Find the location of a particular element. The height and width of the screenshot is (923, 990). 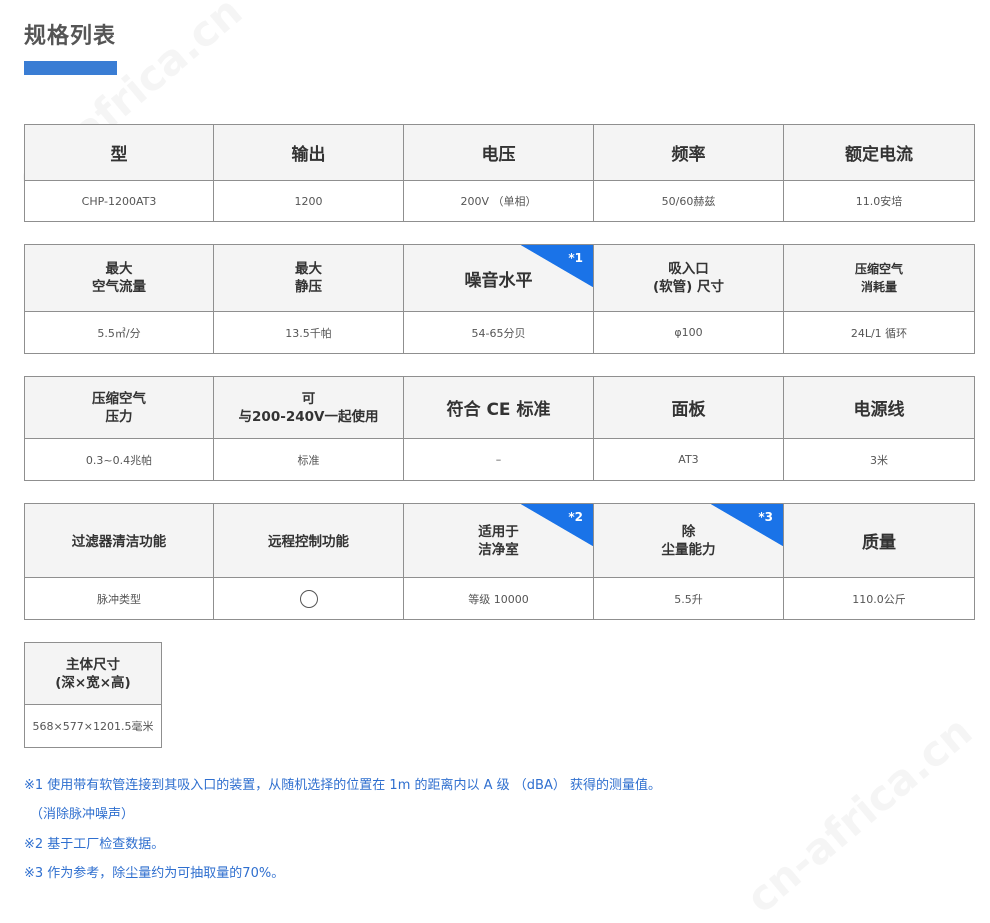

footnote-2: ※2 基于工厂检查数据。 is located at coordinates (94, 844).